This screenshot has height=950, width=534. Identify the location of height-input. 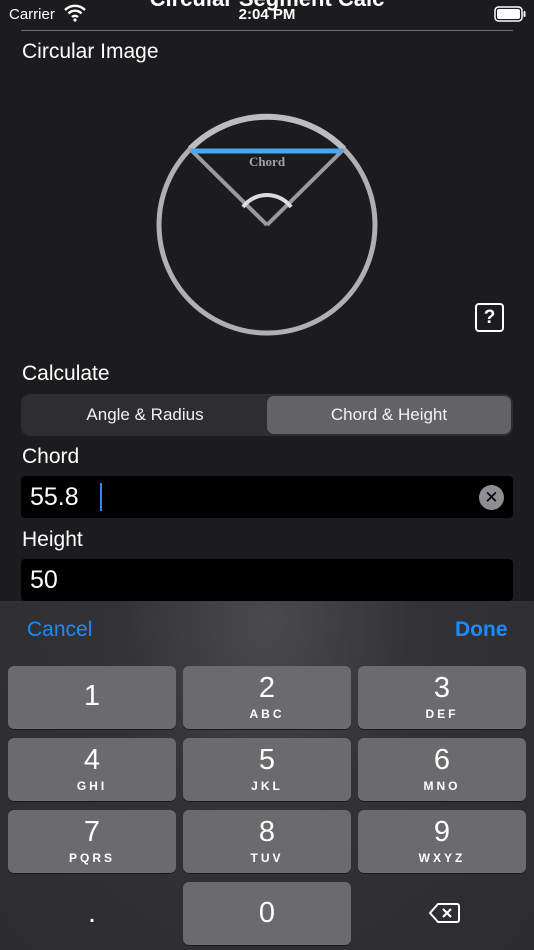
(250, 580).